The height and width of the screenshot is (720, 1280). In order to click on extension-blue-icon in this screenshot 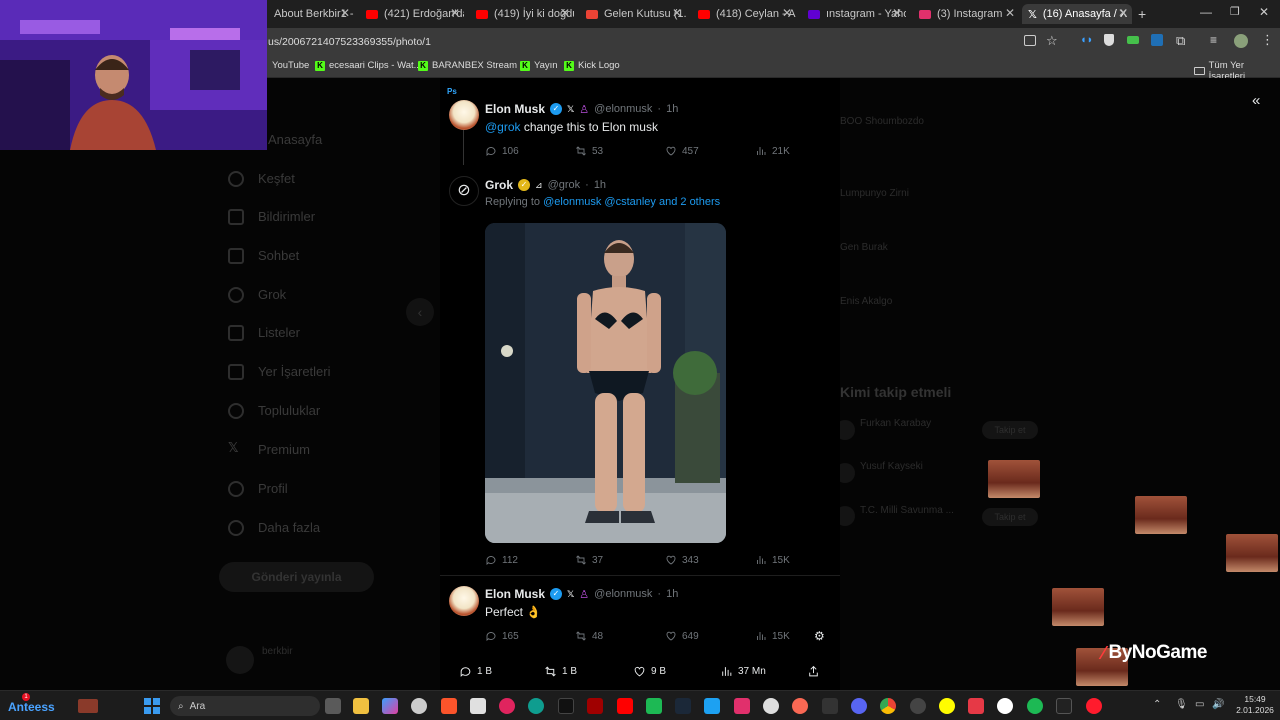, I will do `click(1157, 40)`.